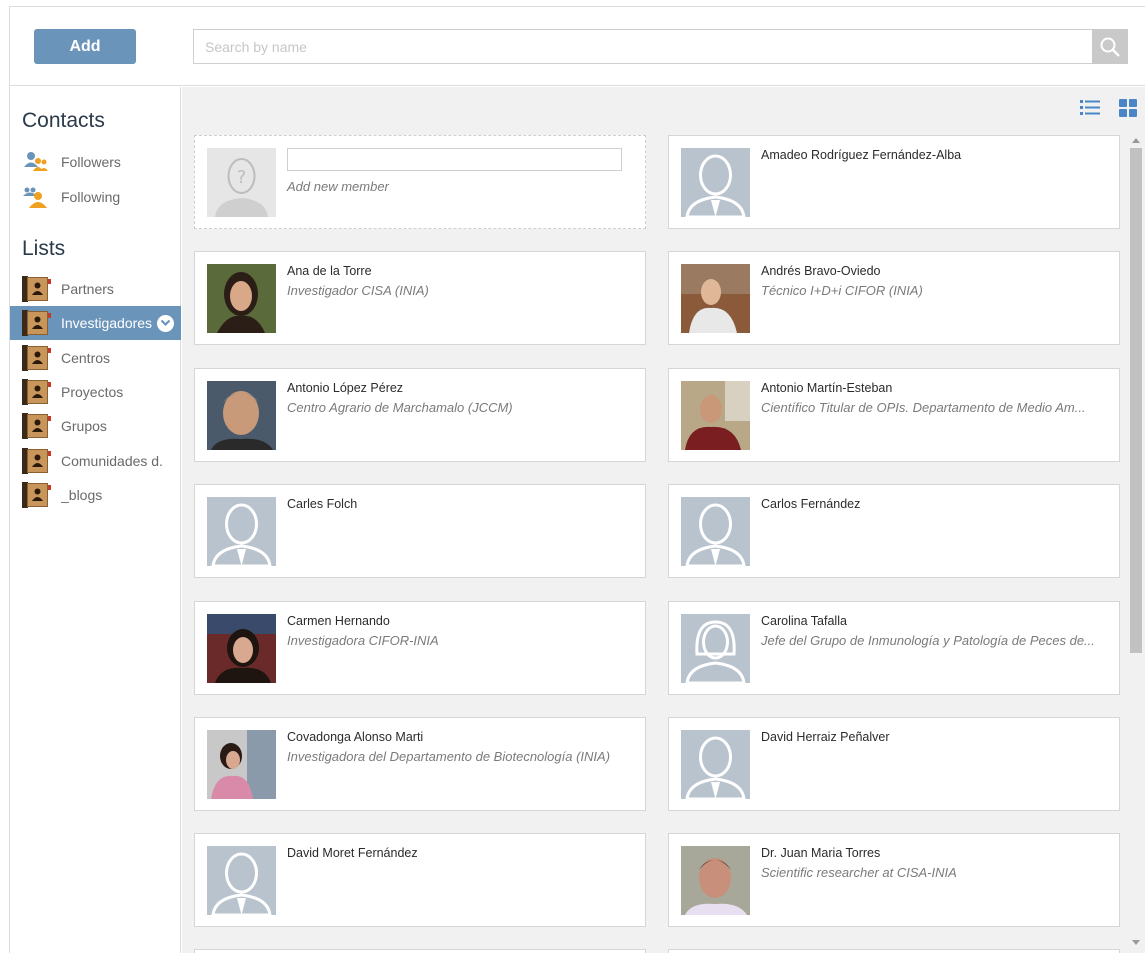  I want to click on scrollbar, so click(1136, 543).